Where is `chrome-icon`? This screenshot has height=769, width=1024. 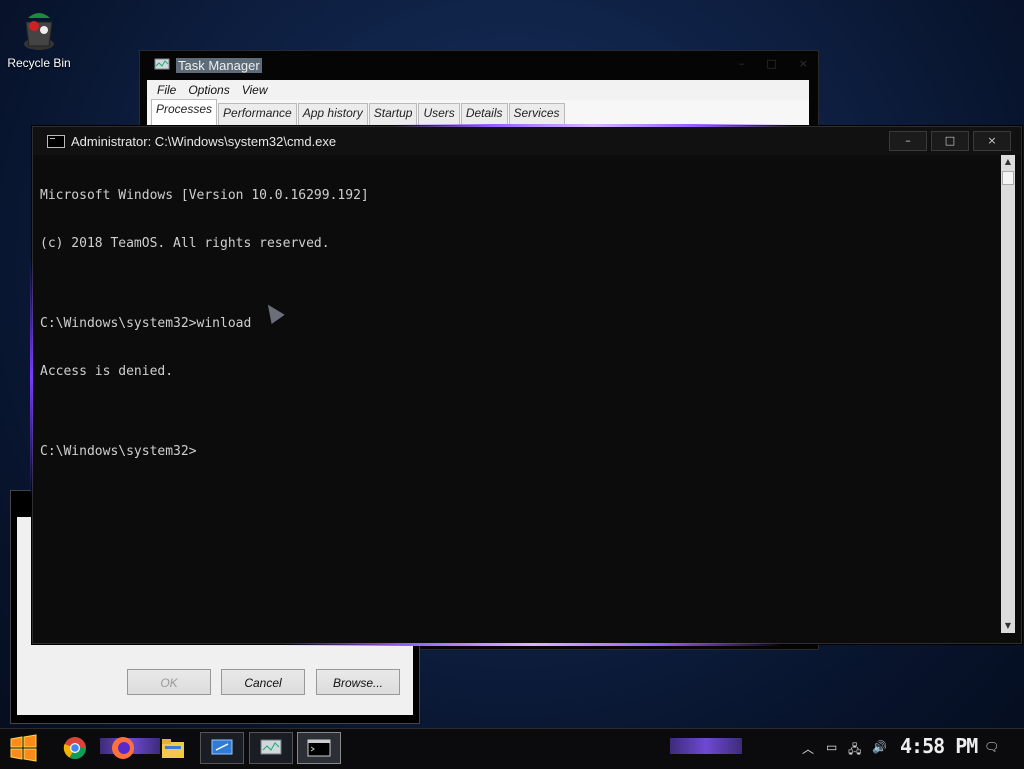
chrome-icon is located at coordinates (75, 748).